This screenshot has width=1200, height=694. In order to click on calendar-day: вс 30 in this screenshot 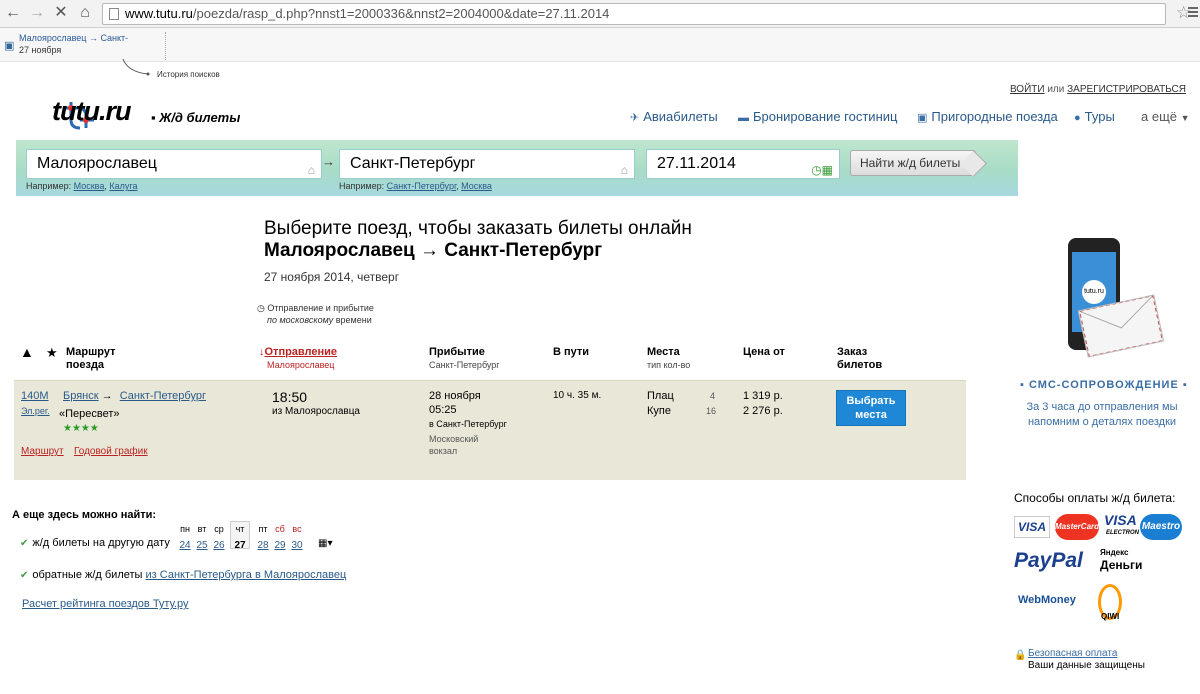, I will do `click(297, 537)`.